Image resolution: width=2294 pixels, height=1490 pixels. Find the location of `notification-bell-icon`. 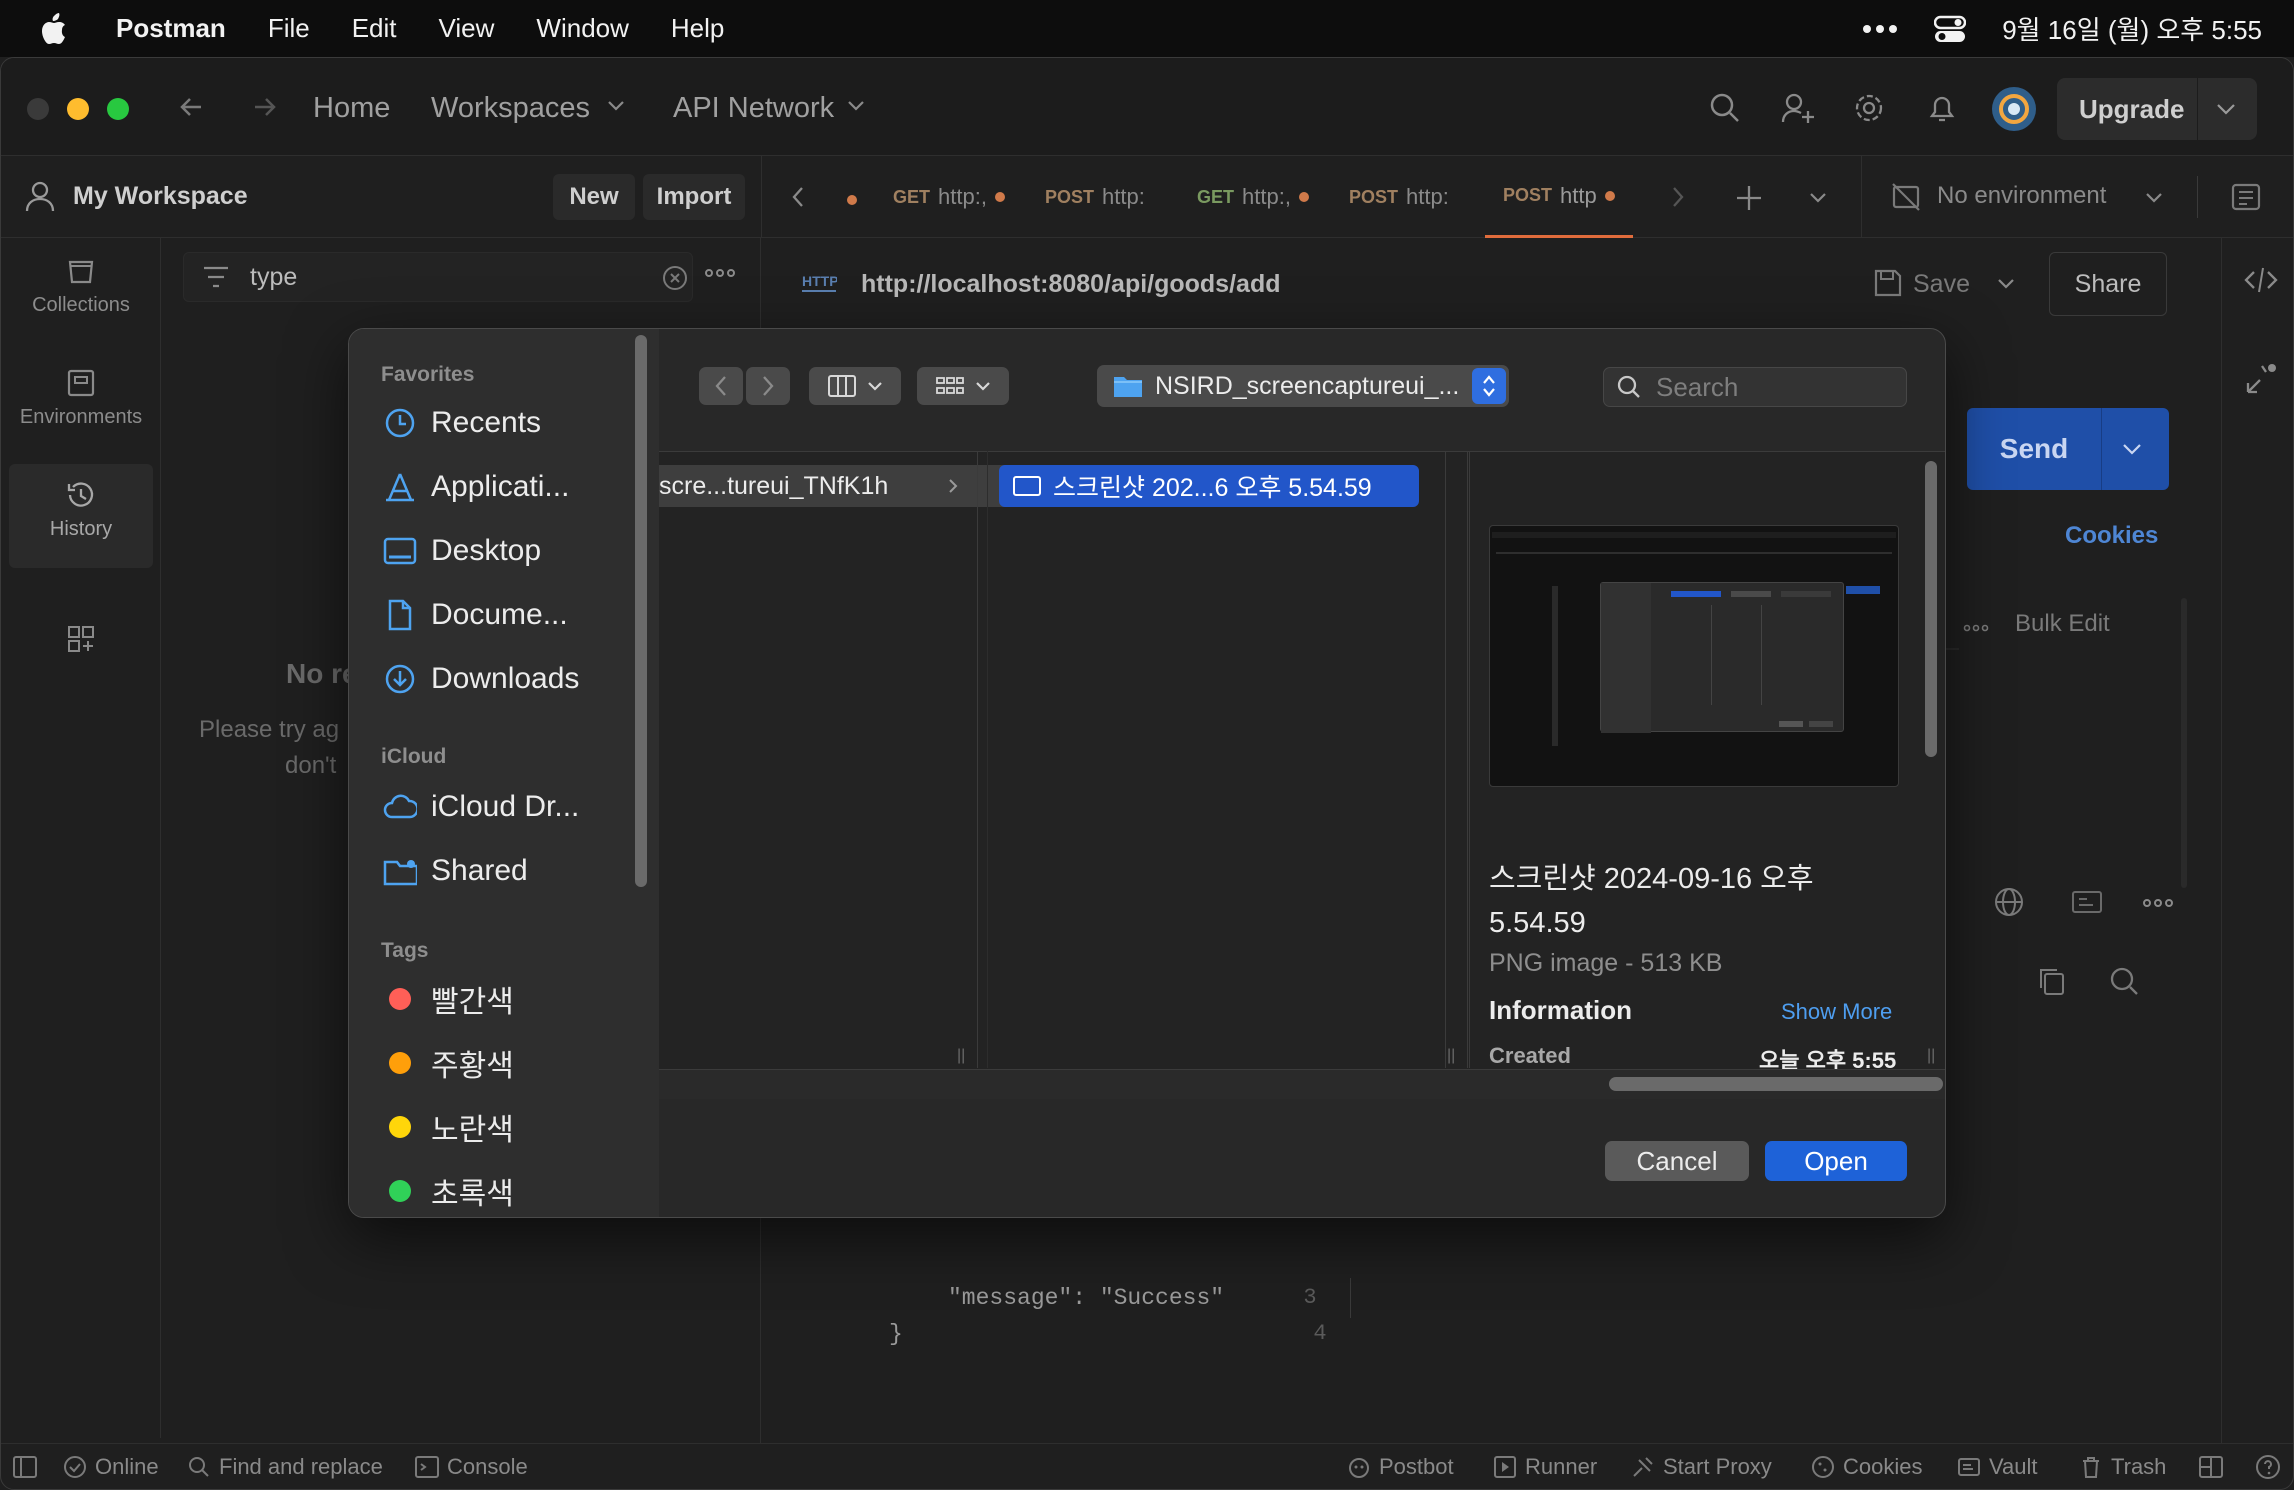

notification-bell-icon is located at coordinates (1942, 108).